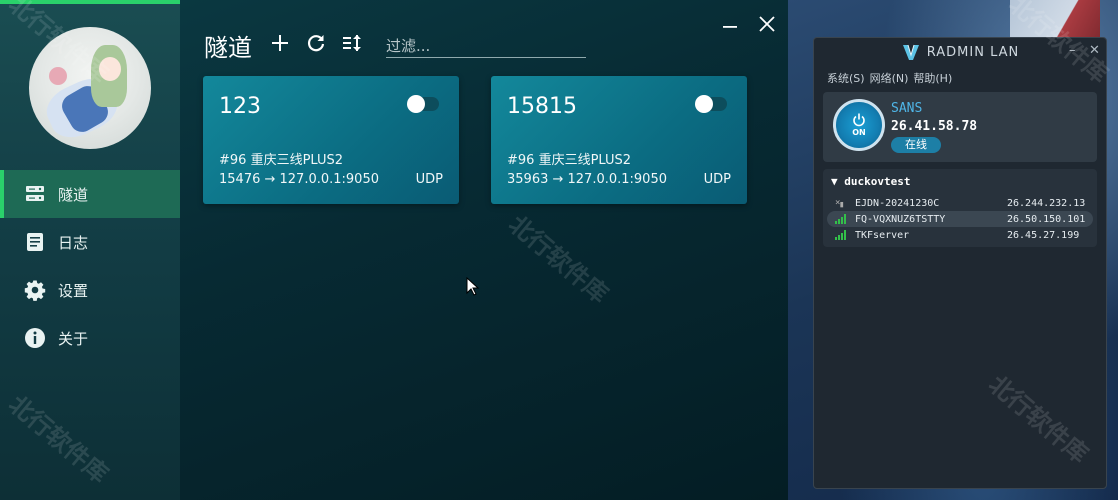 Image resolution: width=1118 pixels, height=500 pixels. Describe the element at coordinates (730, 27) in the screenshot. I see `minimize-icon` at that location.